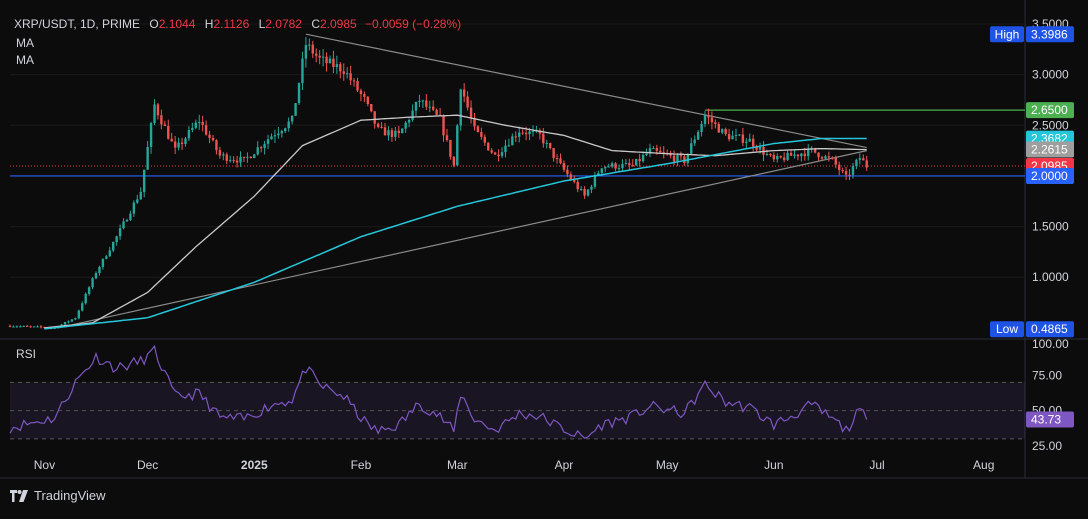 Image resolution: width=1088 pixels, height=519 pixels. Describe the element at coordinates (1050, 277) in the screenshot. I see `price-tick-label: 1.0000` at that location.